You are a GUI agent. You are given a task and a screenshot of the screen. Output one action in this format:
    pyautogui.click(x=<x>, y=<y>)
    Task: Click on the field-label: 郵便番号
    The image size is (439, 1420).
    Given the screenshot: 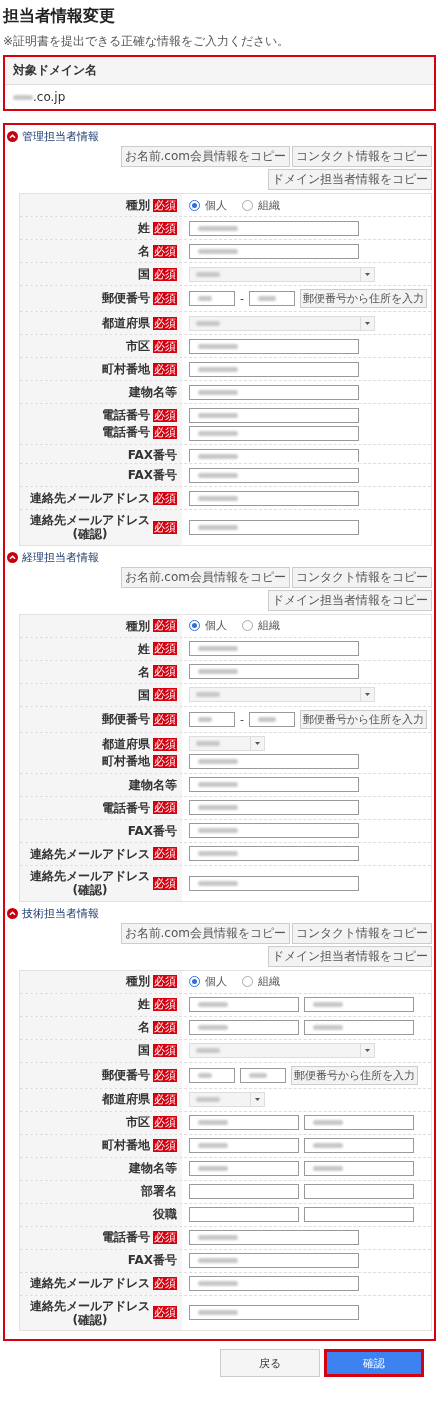 What is the action you would take?
    pyautogui.click(x=126, y=719)
    